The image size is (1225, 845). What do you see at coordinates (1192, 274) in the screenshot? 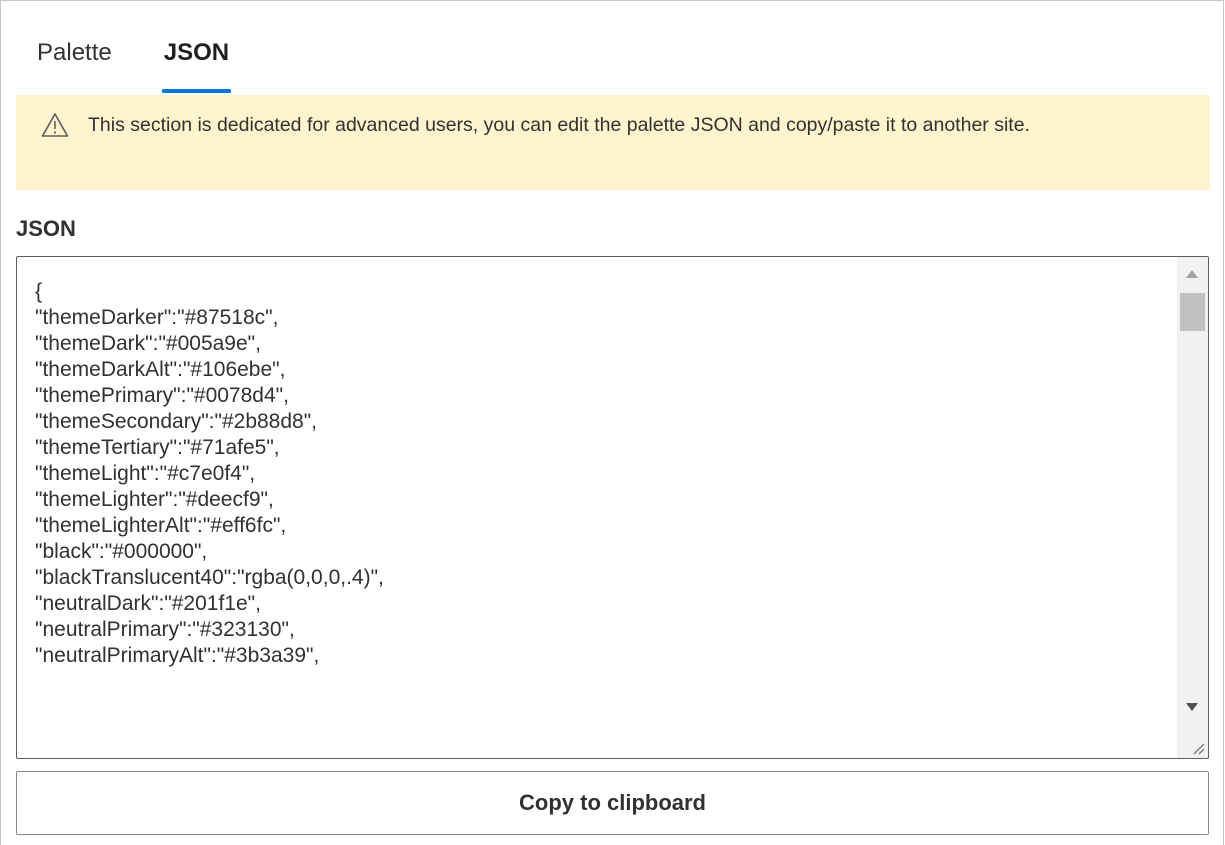
I see `scroll-up-arrow-icon` at bounding box center [1192, 274].